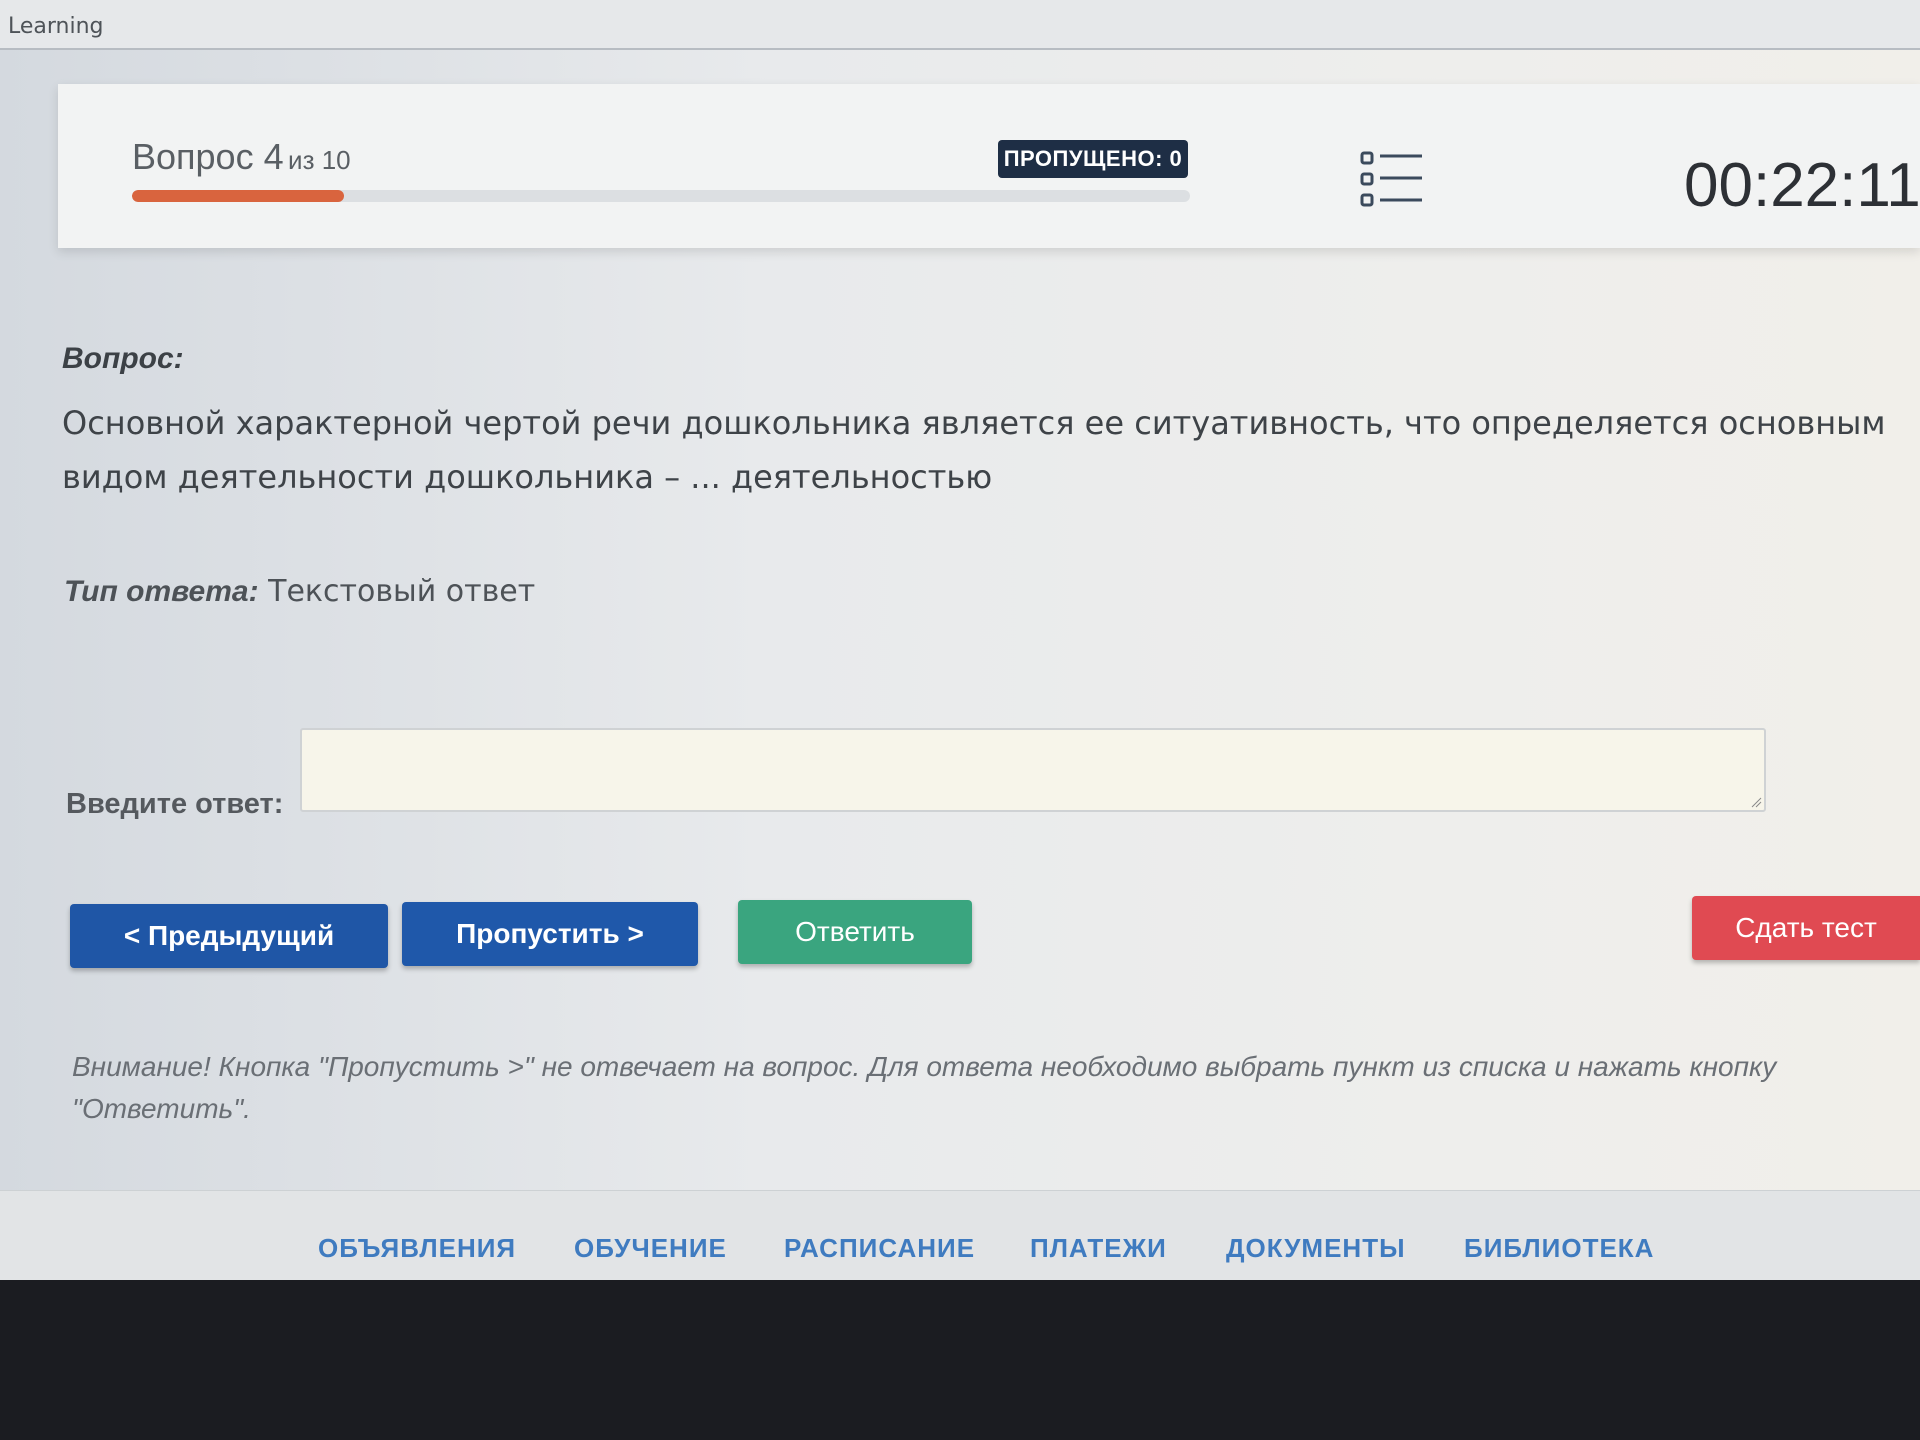 The height and width of the screenshot is (1440, 1920). I want to click on nav-learning: ОБУЧЕНИЕ, so click(650, 1248).